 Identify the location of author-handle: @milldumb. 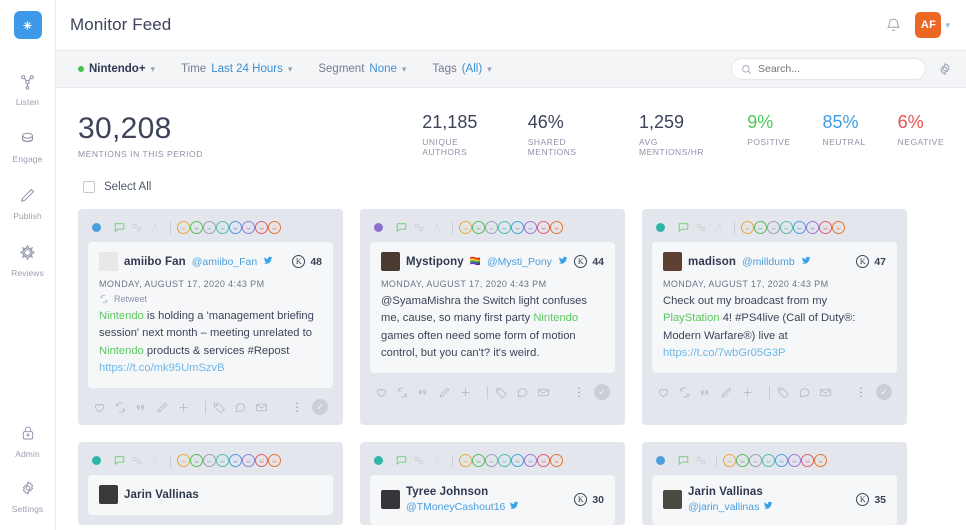
(768, 262).